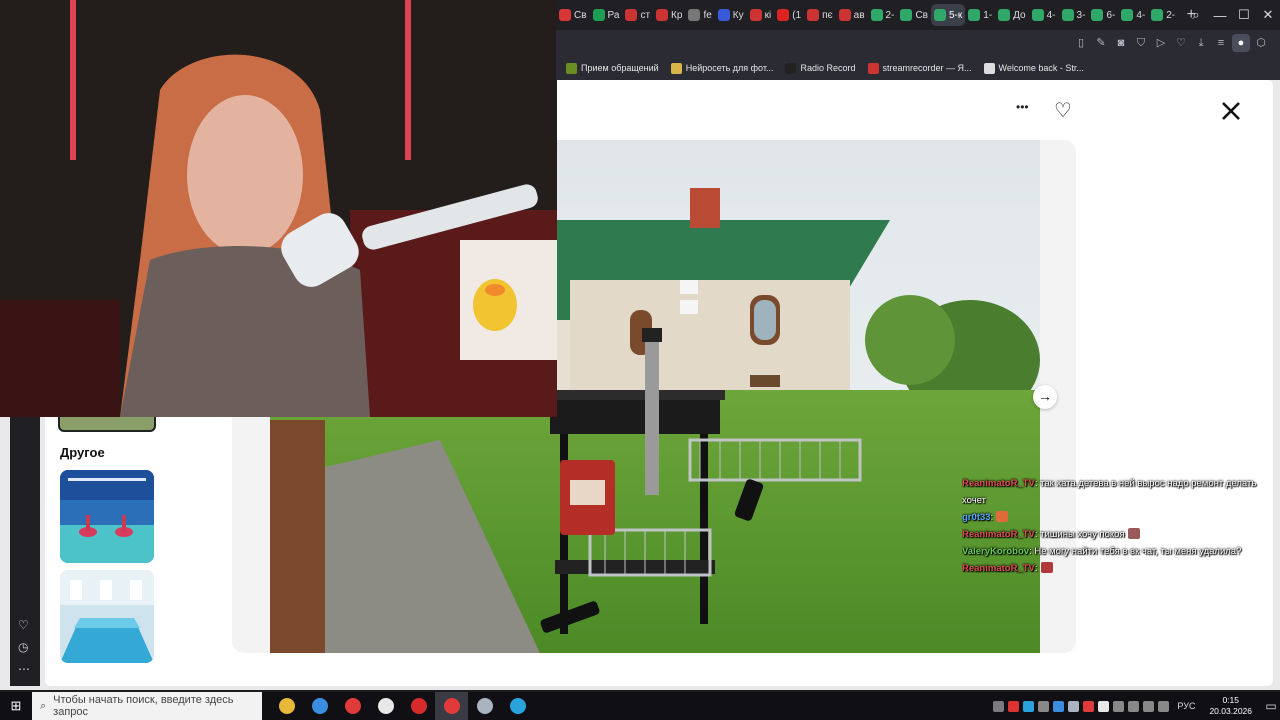 The width and height of the screenshot is (1280, 720). Describe the element at coordinates (1261, 43) in the screenshot. I see `extensions-icon: ⬡` at that location.